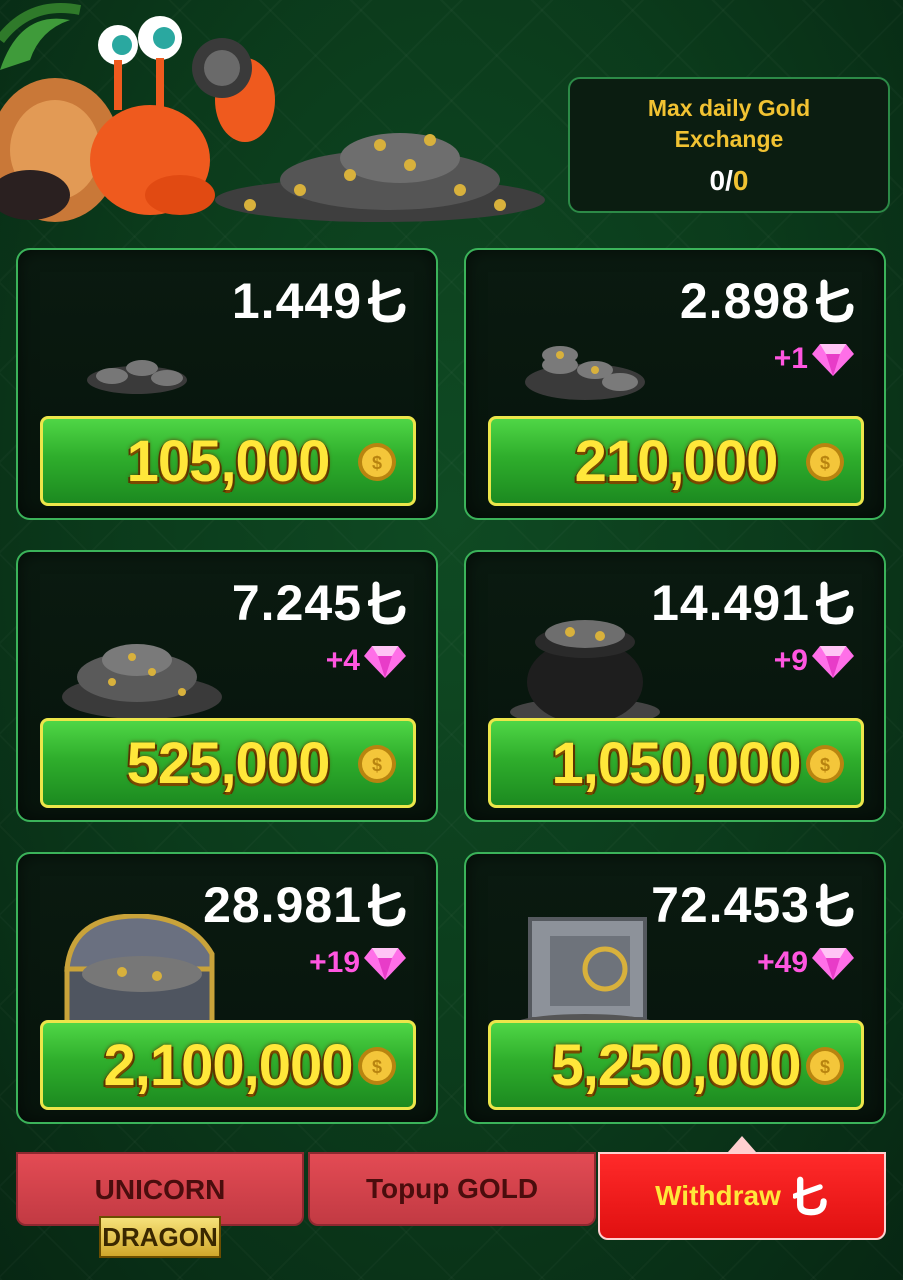 This screenshot has height=1280, width=903. I want to click on tab-topup-label: Topup GOLD, so click(452, 1188).